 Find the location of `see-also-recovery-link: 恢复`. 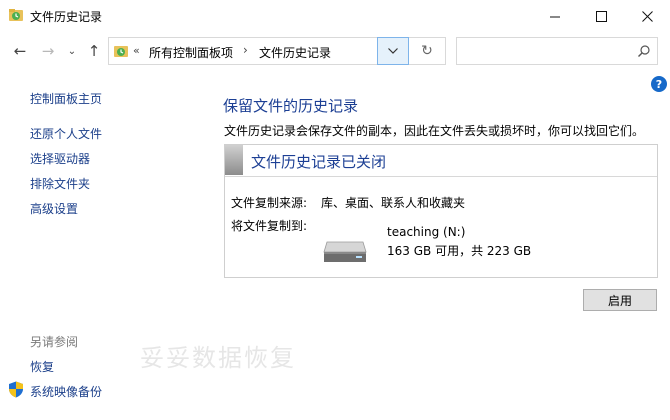

see-also-recovery-link: 恢复 is located at coordinates (42, 366).